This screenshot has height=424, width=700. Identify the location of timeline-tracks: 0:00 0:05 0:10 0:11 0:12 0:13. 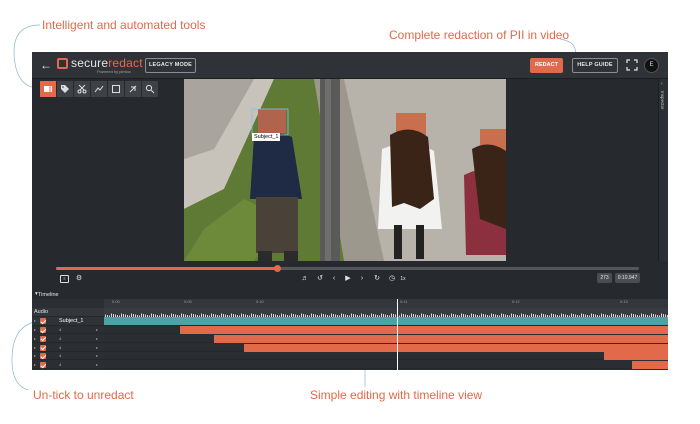
(386, 334).